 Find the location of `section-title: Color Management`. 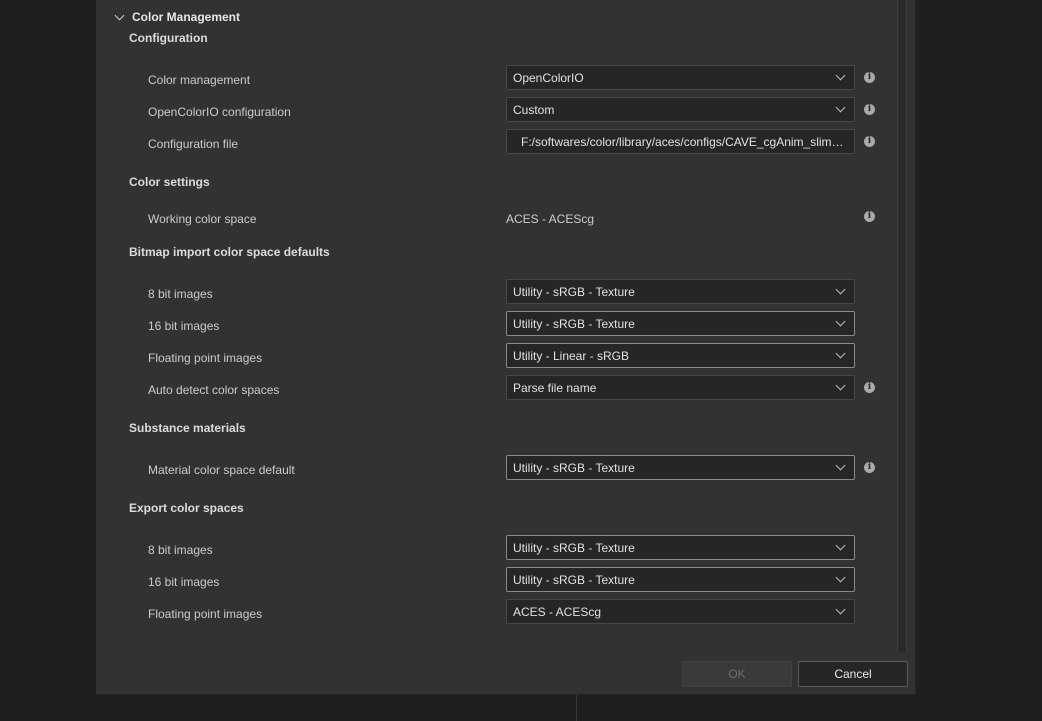

section-title: Color Management is located at coordinates (186, 17).